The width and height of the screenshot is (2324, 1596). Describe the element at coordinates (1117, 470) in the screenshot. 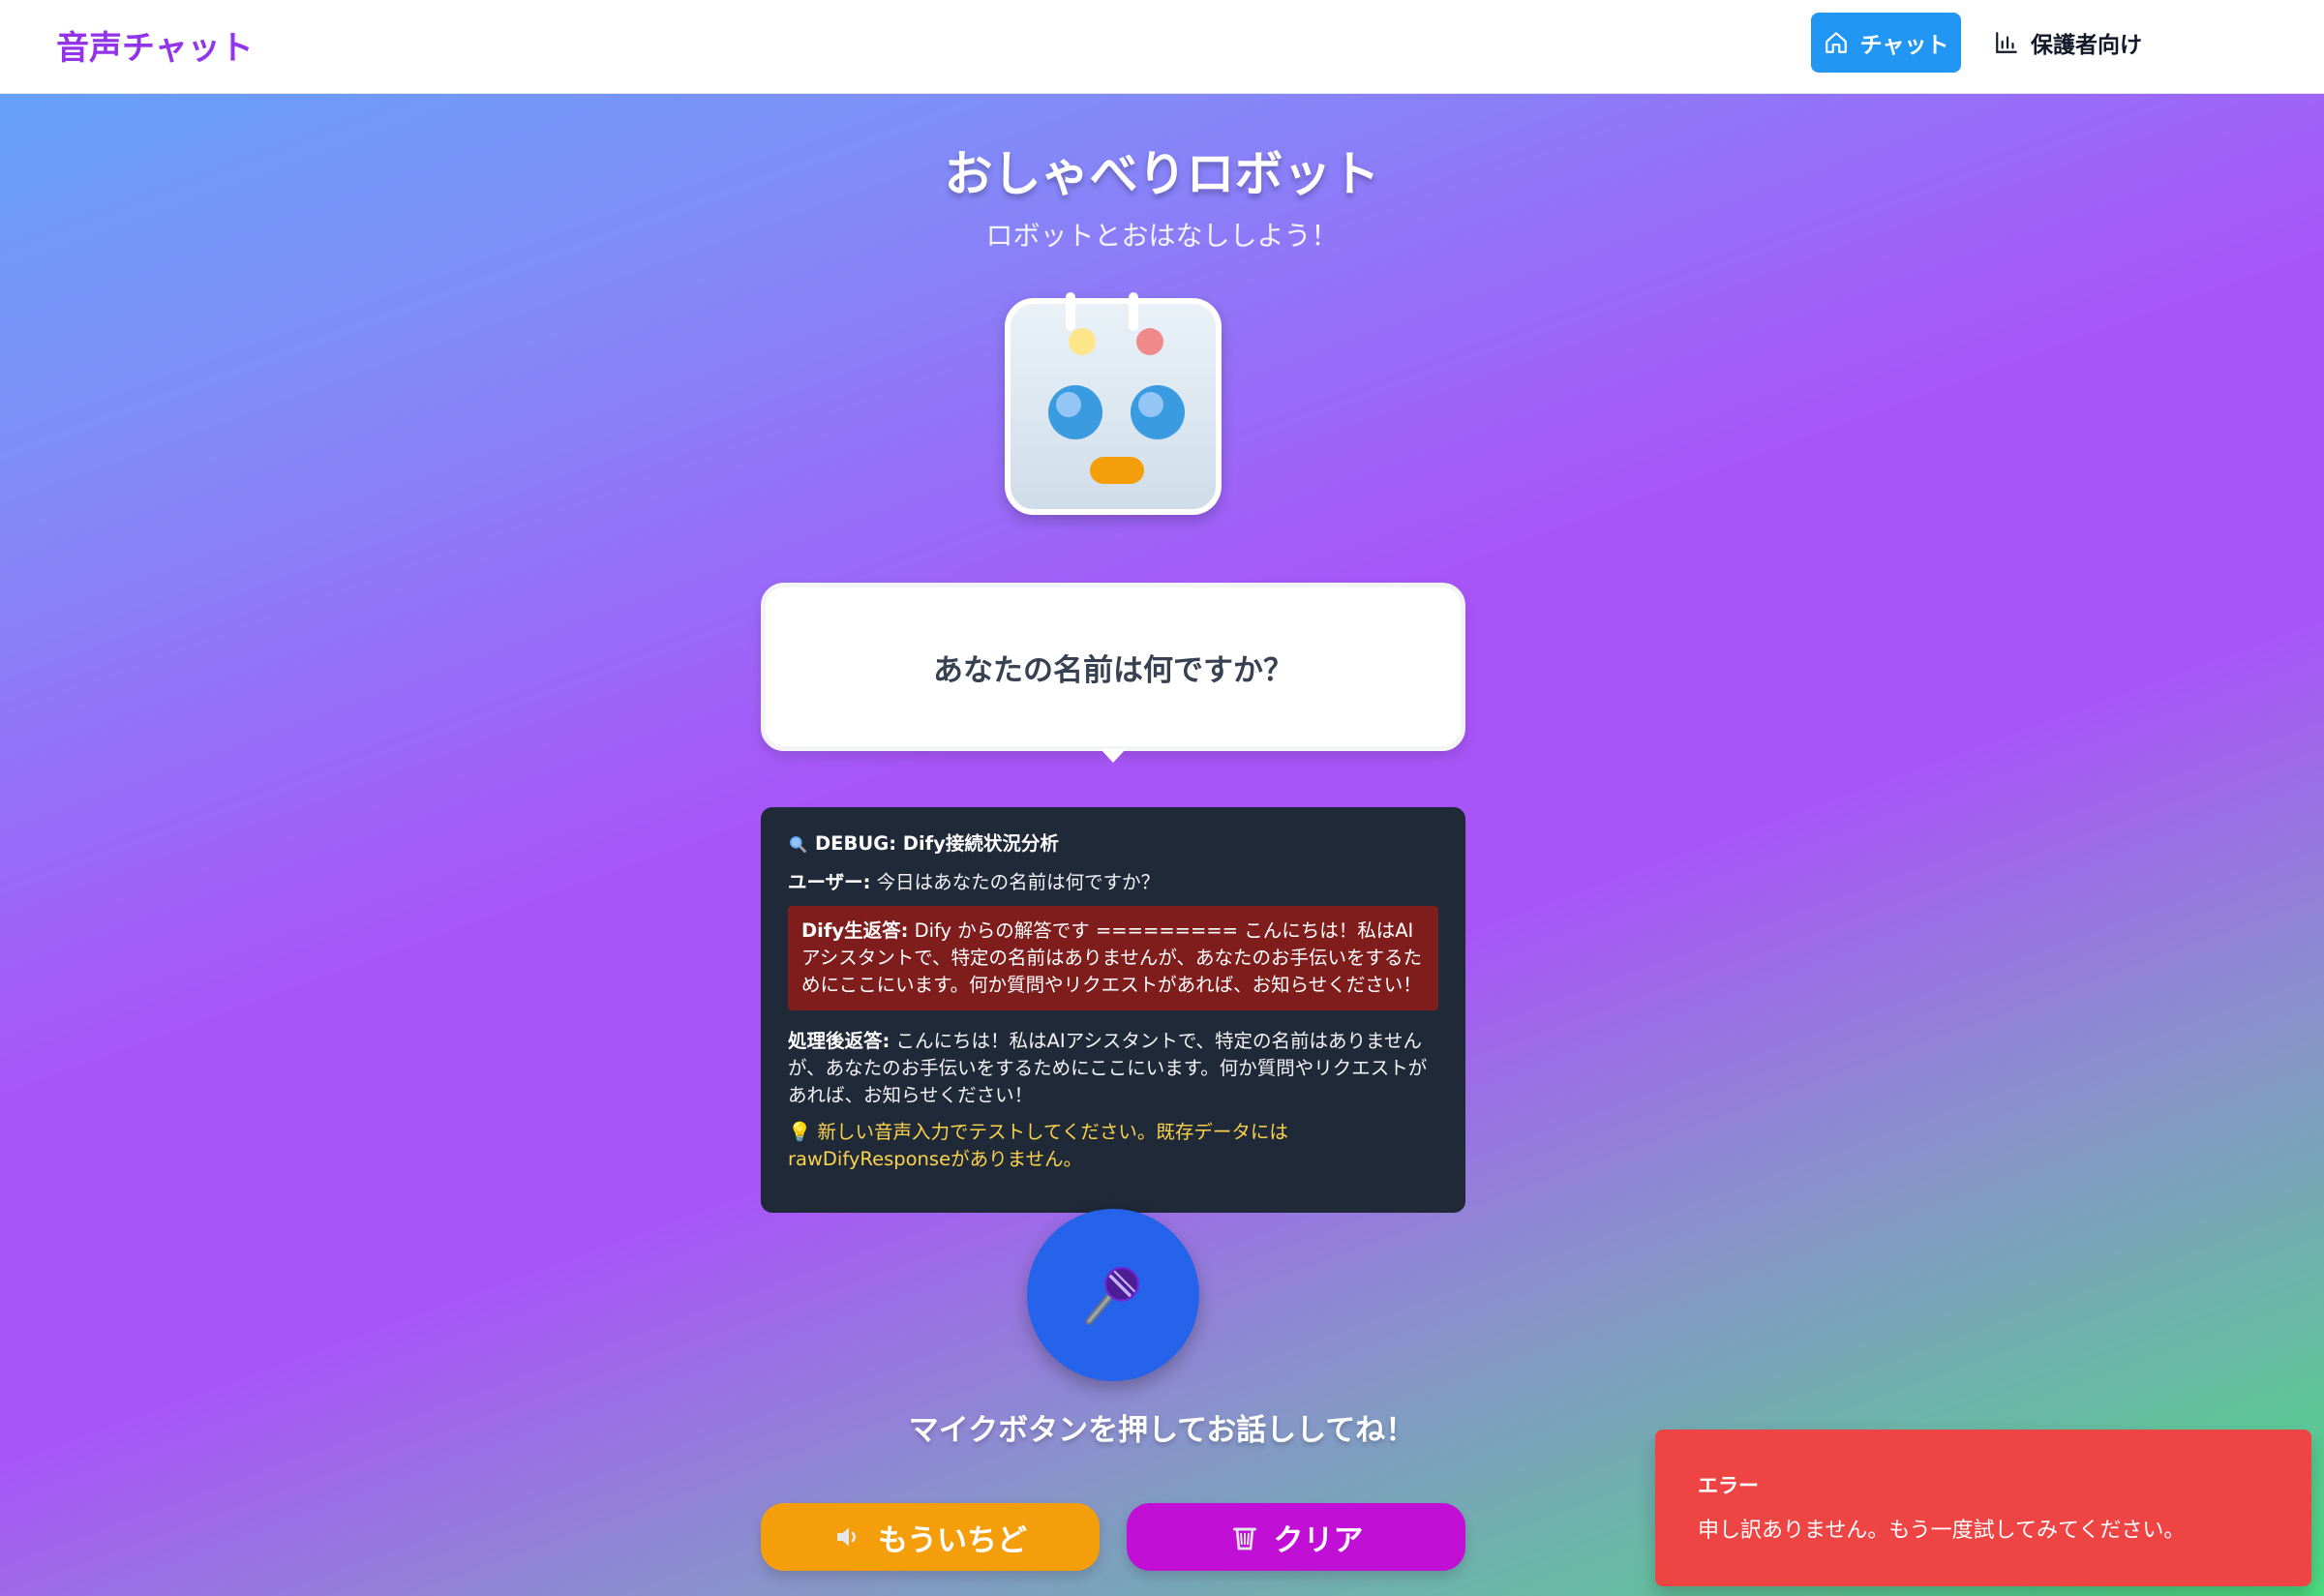

I see `robot-mouth` at that location.